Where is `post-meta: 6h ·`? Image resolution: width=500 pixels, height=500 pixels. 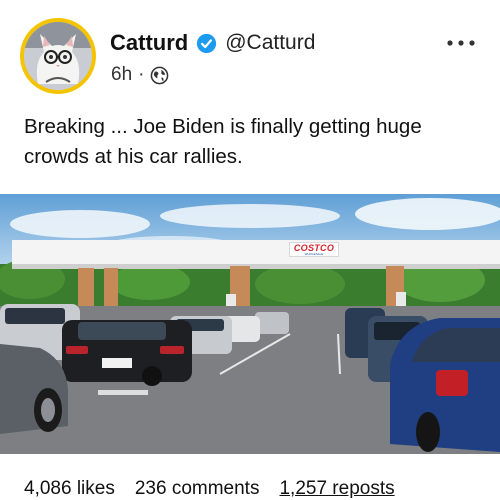
post-meta: 6h · is located at coordinates (140, 75).